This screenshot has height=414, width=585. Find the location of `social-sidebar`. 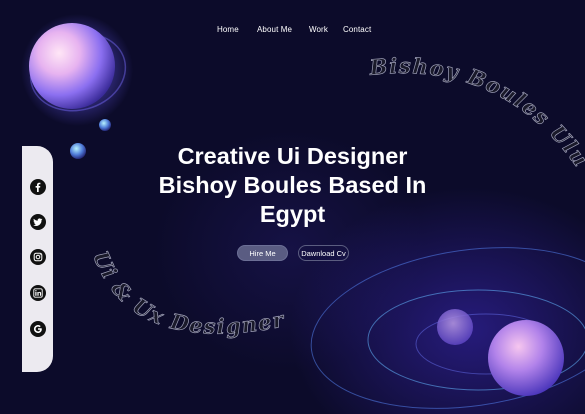

social-sidebar is located at coordinates (37, 259).